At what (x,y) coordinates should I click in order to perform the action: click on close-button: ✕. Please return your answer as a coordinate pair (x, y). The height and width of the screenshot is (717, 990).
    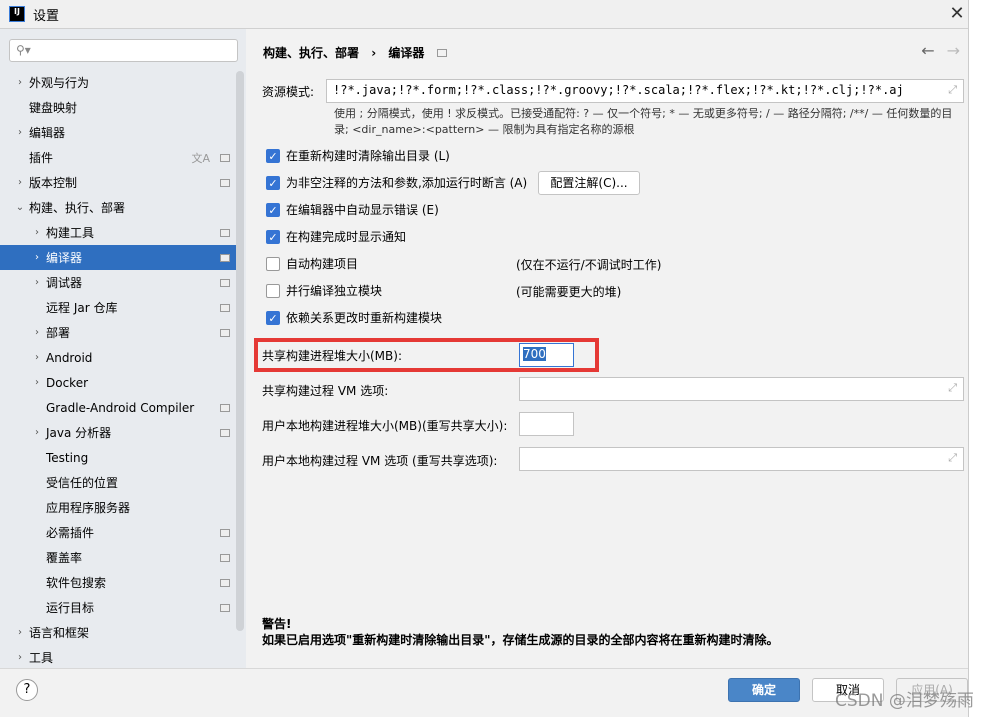
    Looking at the image, I should click on (957, 15).